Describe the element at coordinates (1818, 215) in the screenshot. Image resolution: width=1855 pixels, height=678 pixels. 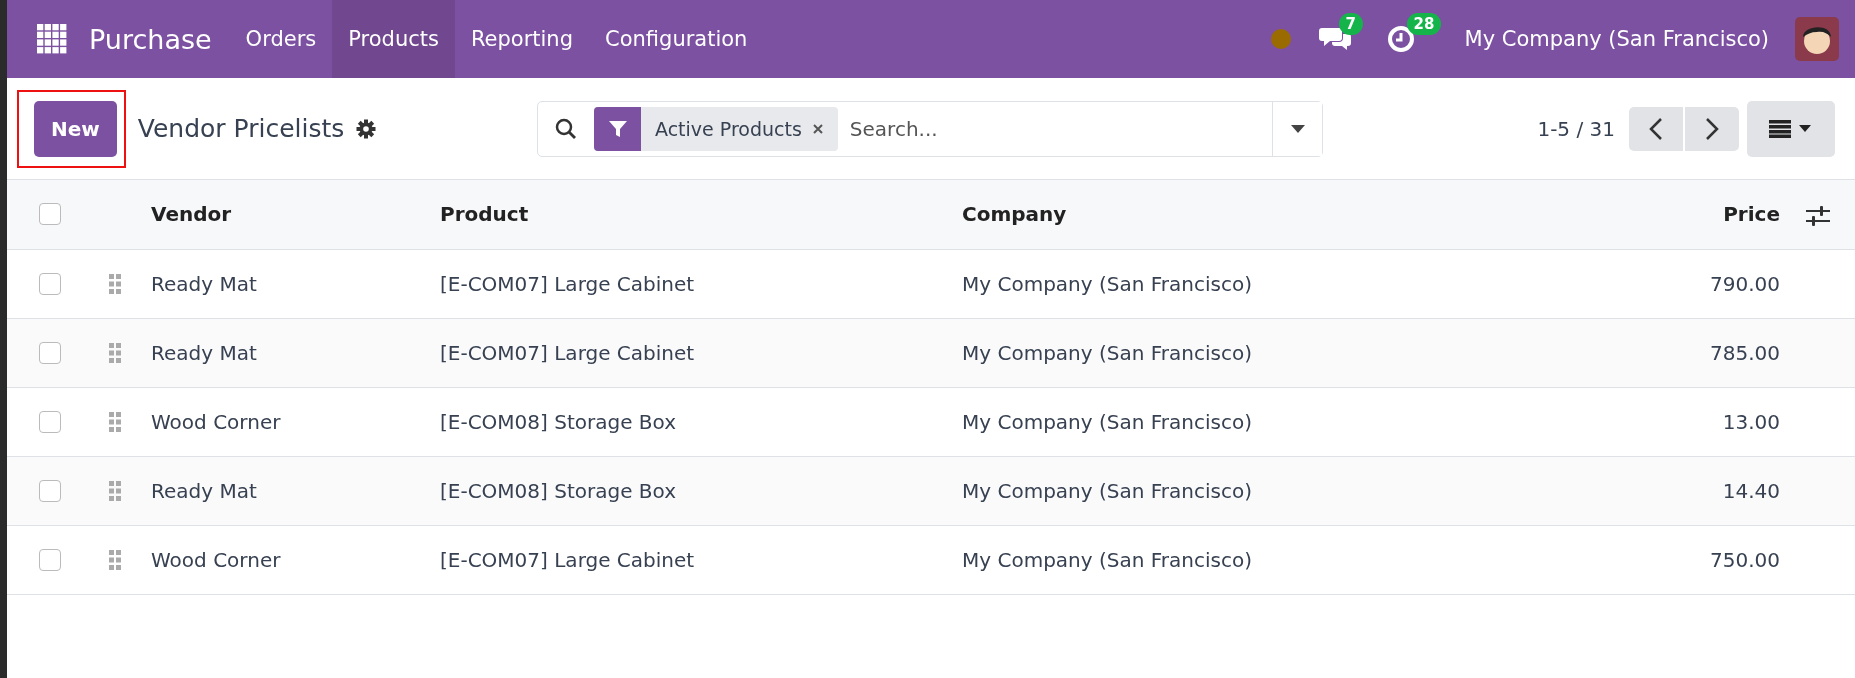
I see `column-settings-icon` at that location.